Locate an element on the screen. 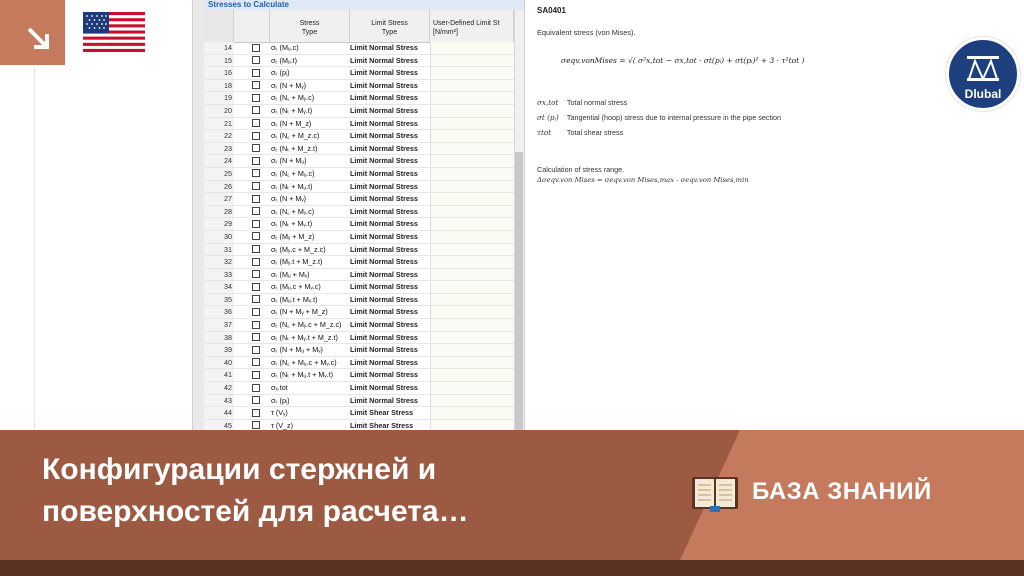 The height and width of the screenshot is (576, 1024). table-row: 30 σₜ (Mᵧ + M_z) Limit Normal Stress is located at coordinates (359, 237).